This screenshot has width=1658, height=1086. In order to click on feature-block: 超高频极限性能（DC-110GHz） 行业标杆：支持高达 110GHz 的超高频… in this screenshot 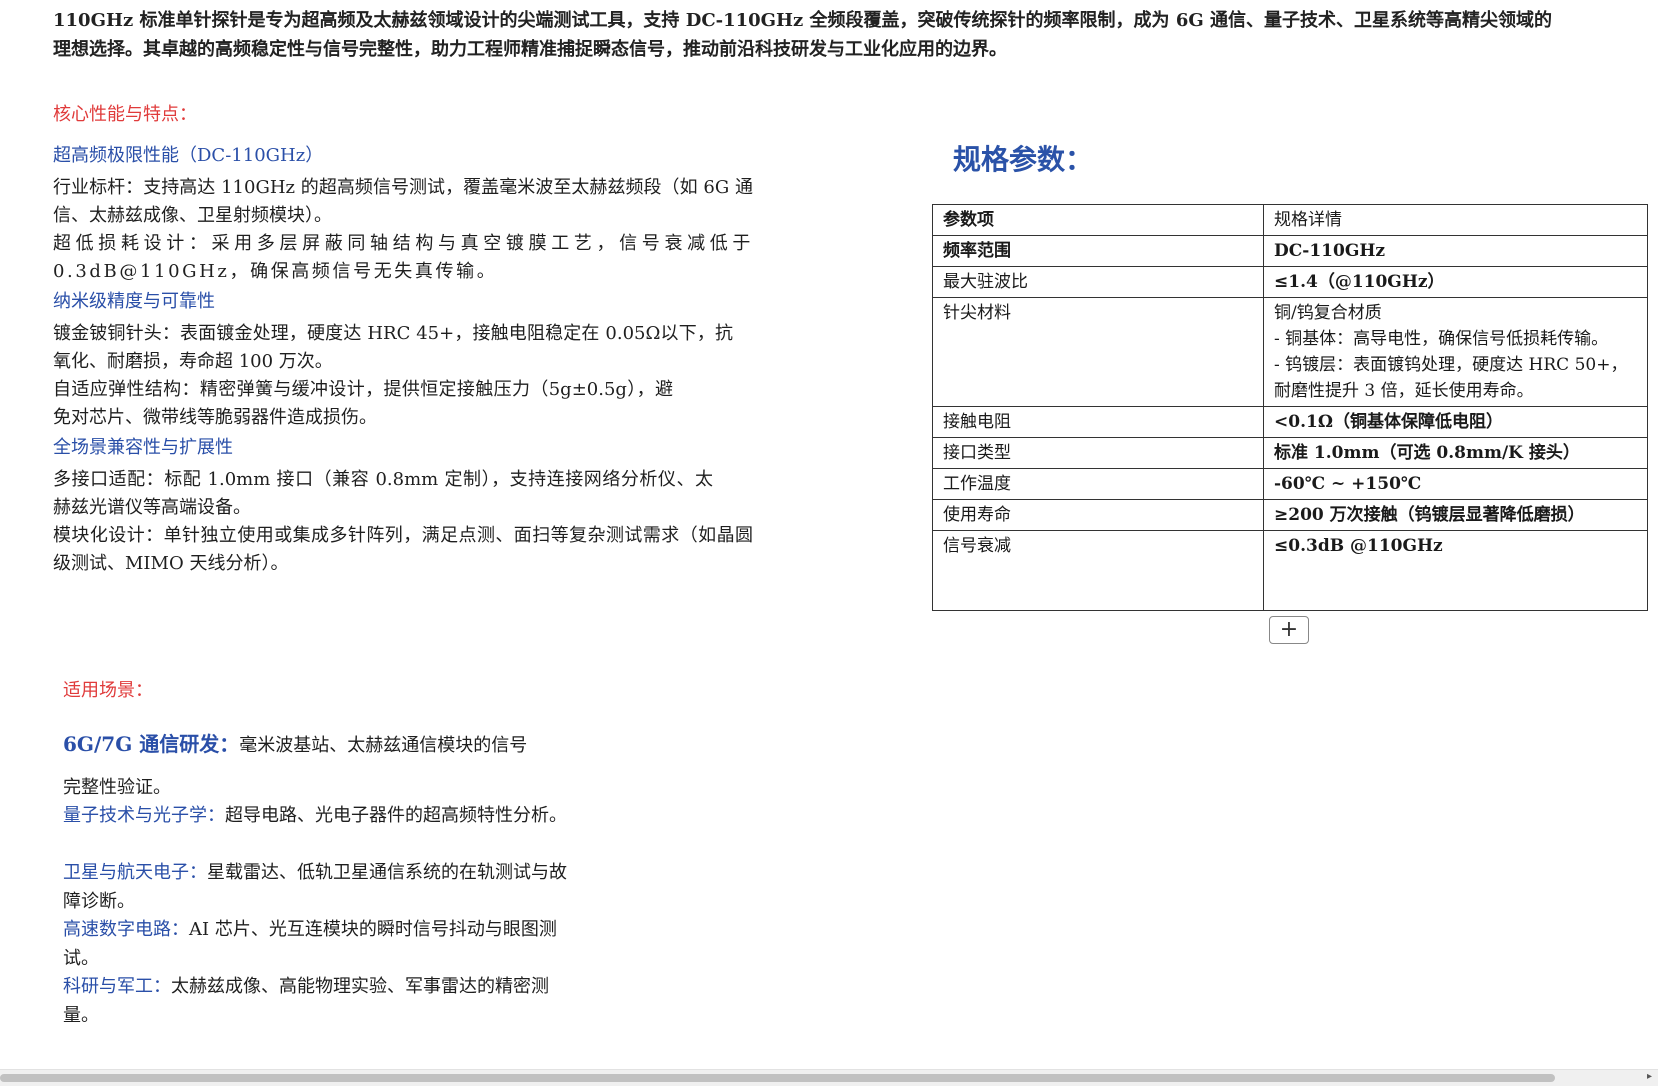, I will do `click(403, 214)`.